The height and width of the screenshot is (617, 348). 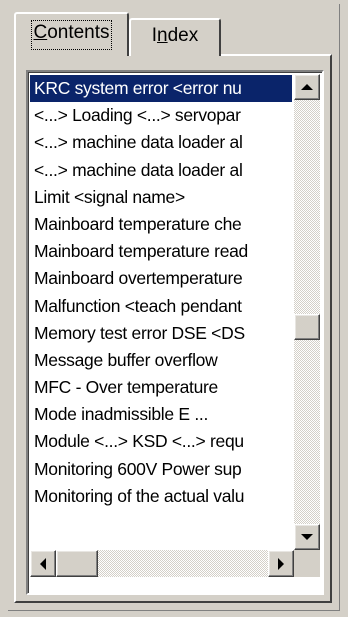 What do you see at coordinates (161, 306) in the screenshot?
I see `list-item: Malfunction <teach pendant` at bounding box center [161, 306].